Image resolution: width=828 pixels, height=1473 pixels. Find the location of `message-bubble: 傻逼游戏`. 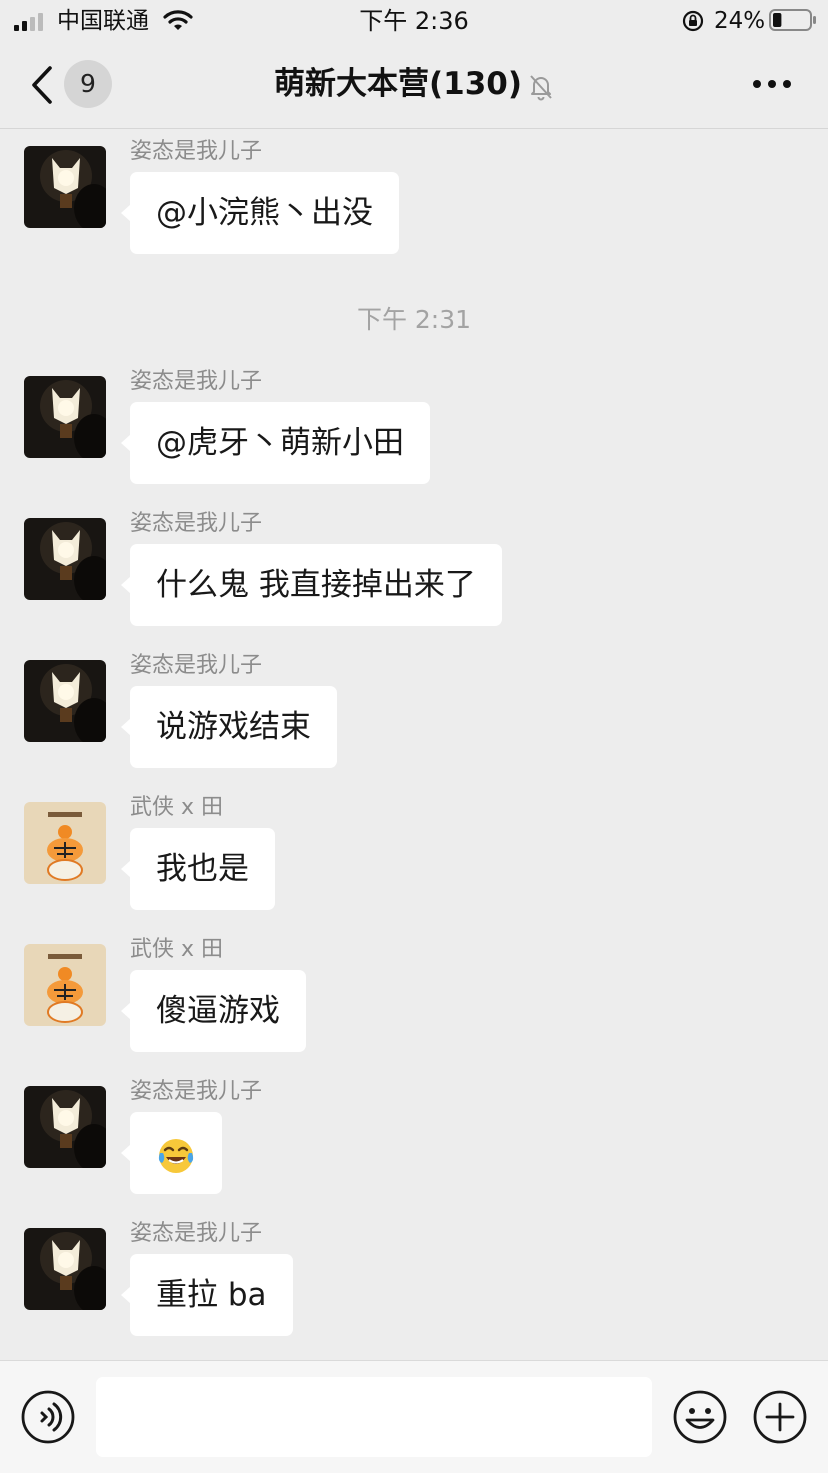

message-bubble: 傻逼游戏 is located at coordinates (213, 1011).